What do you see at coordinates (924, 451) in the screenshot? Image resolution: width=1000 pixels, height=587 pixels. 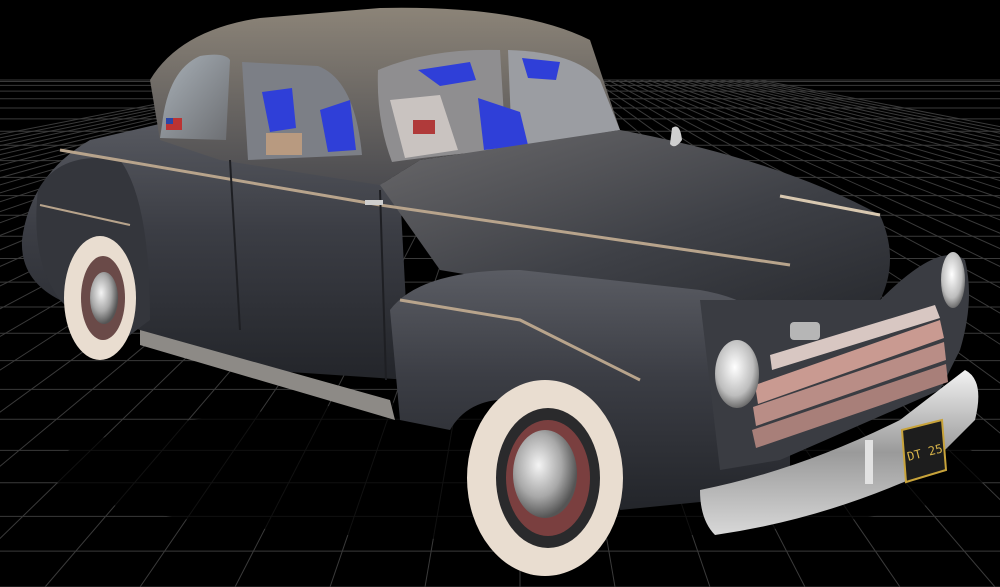 I see `license-plate: DT 25` at bounding box center [924, 451].